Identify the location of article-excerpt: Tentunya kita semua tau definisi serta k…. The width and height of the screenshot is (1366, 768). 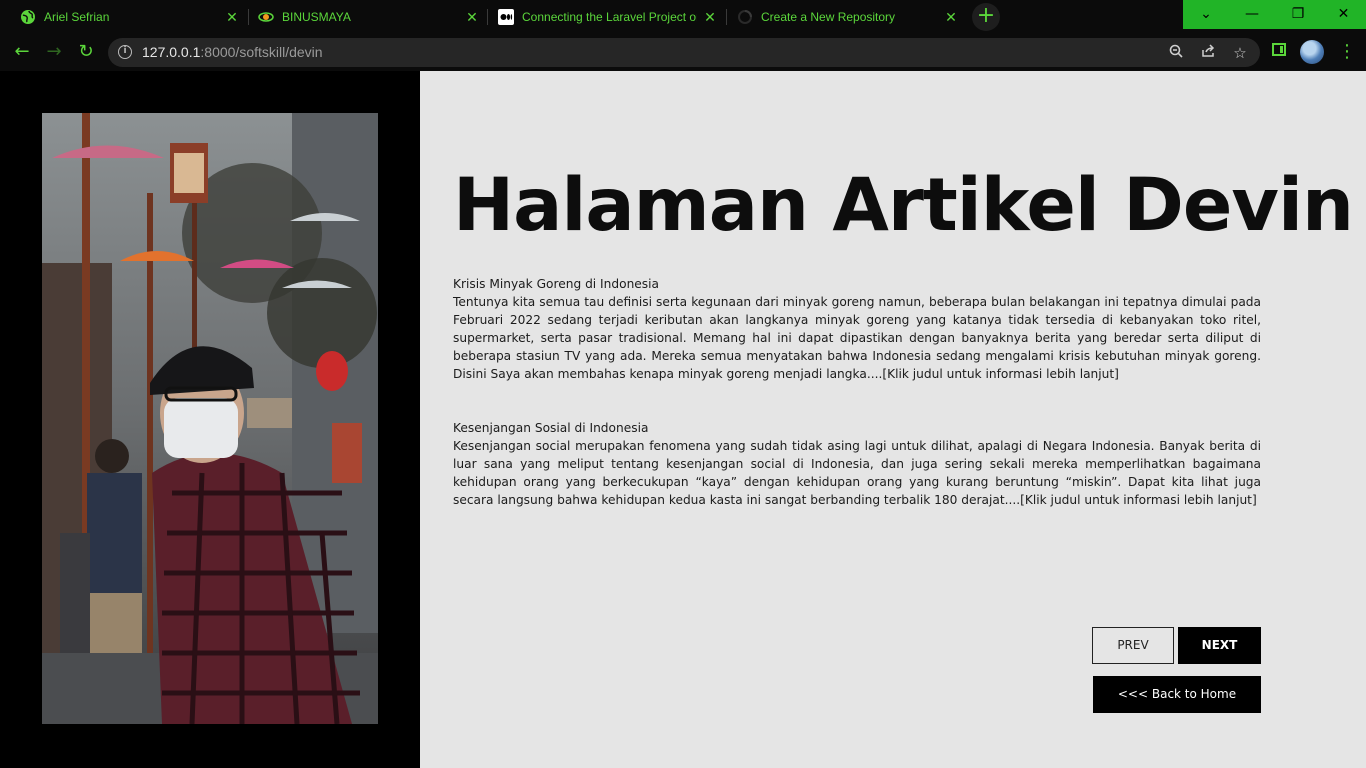
(857, 338).